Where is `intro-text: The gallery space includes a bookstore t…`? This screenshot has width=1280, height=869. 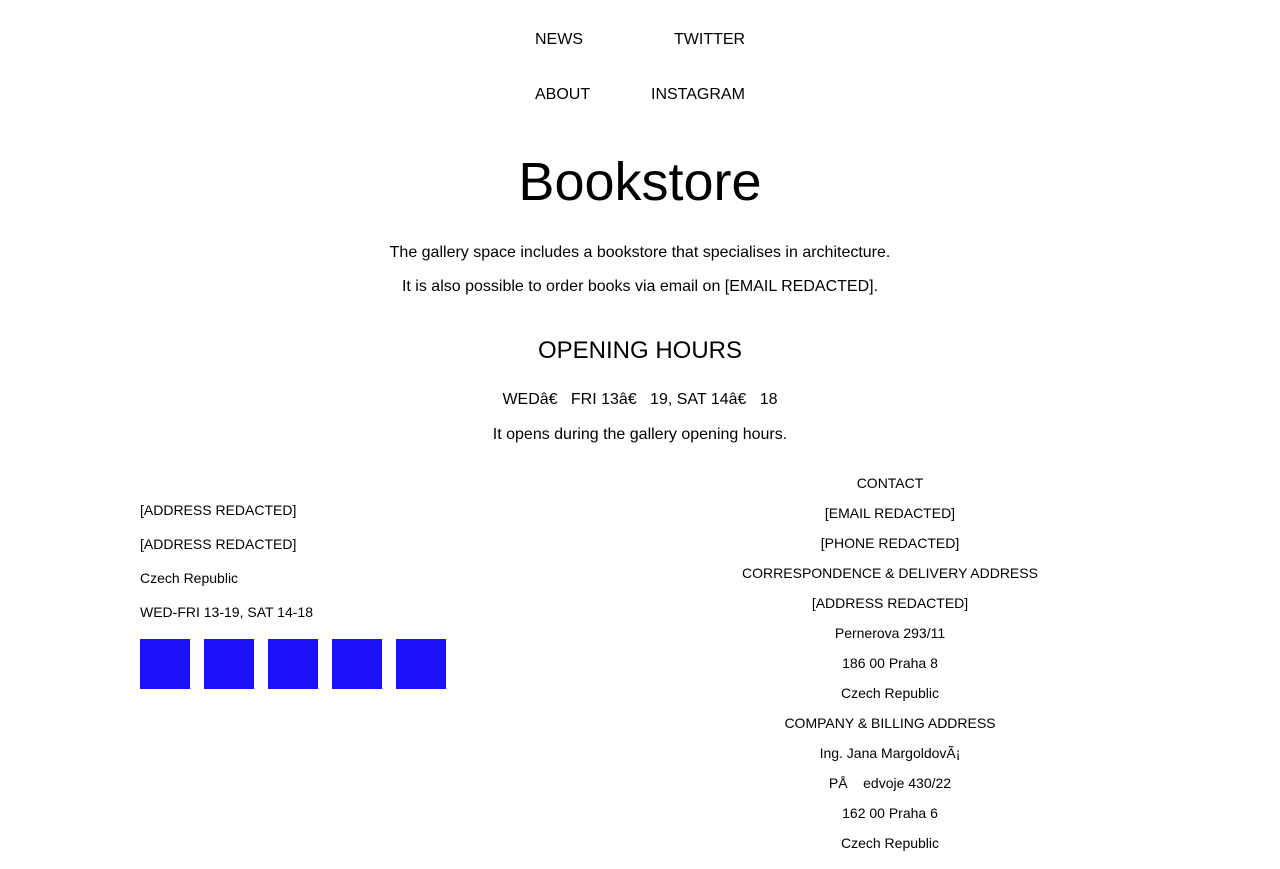
intro-text: The gallery space includes a bookstore t… is located at coordinates (640, 252).